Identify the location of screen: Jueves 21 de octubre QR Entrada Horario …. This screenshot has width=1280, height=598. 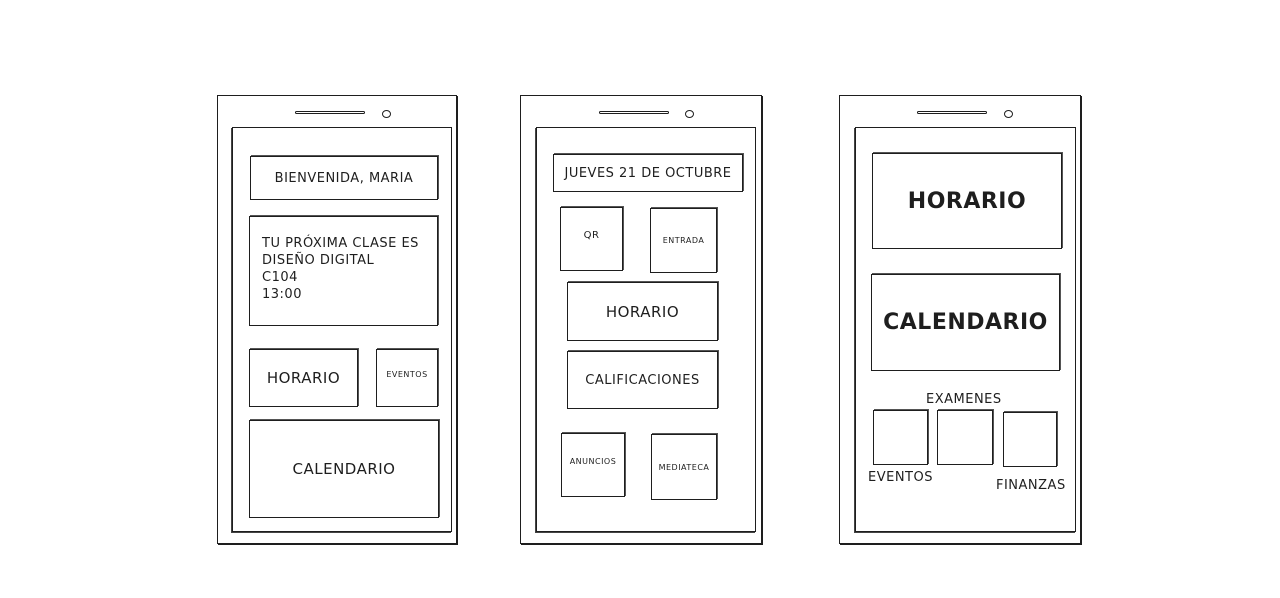
(646, 329).